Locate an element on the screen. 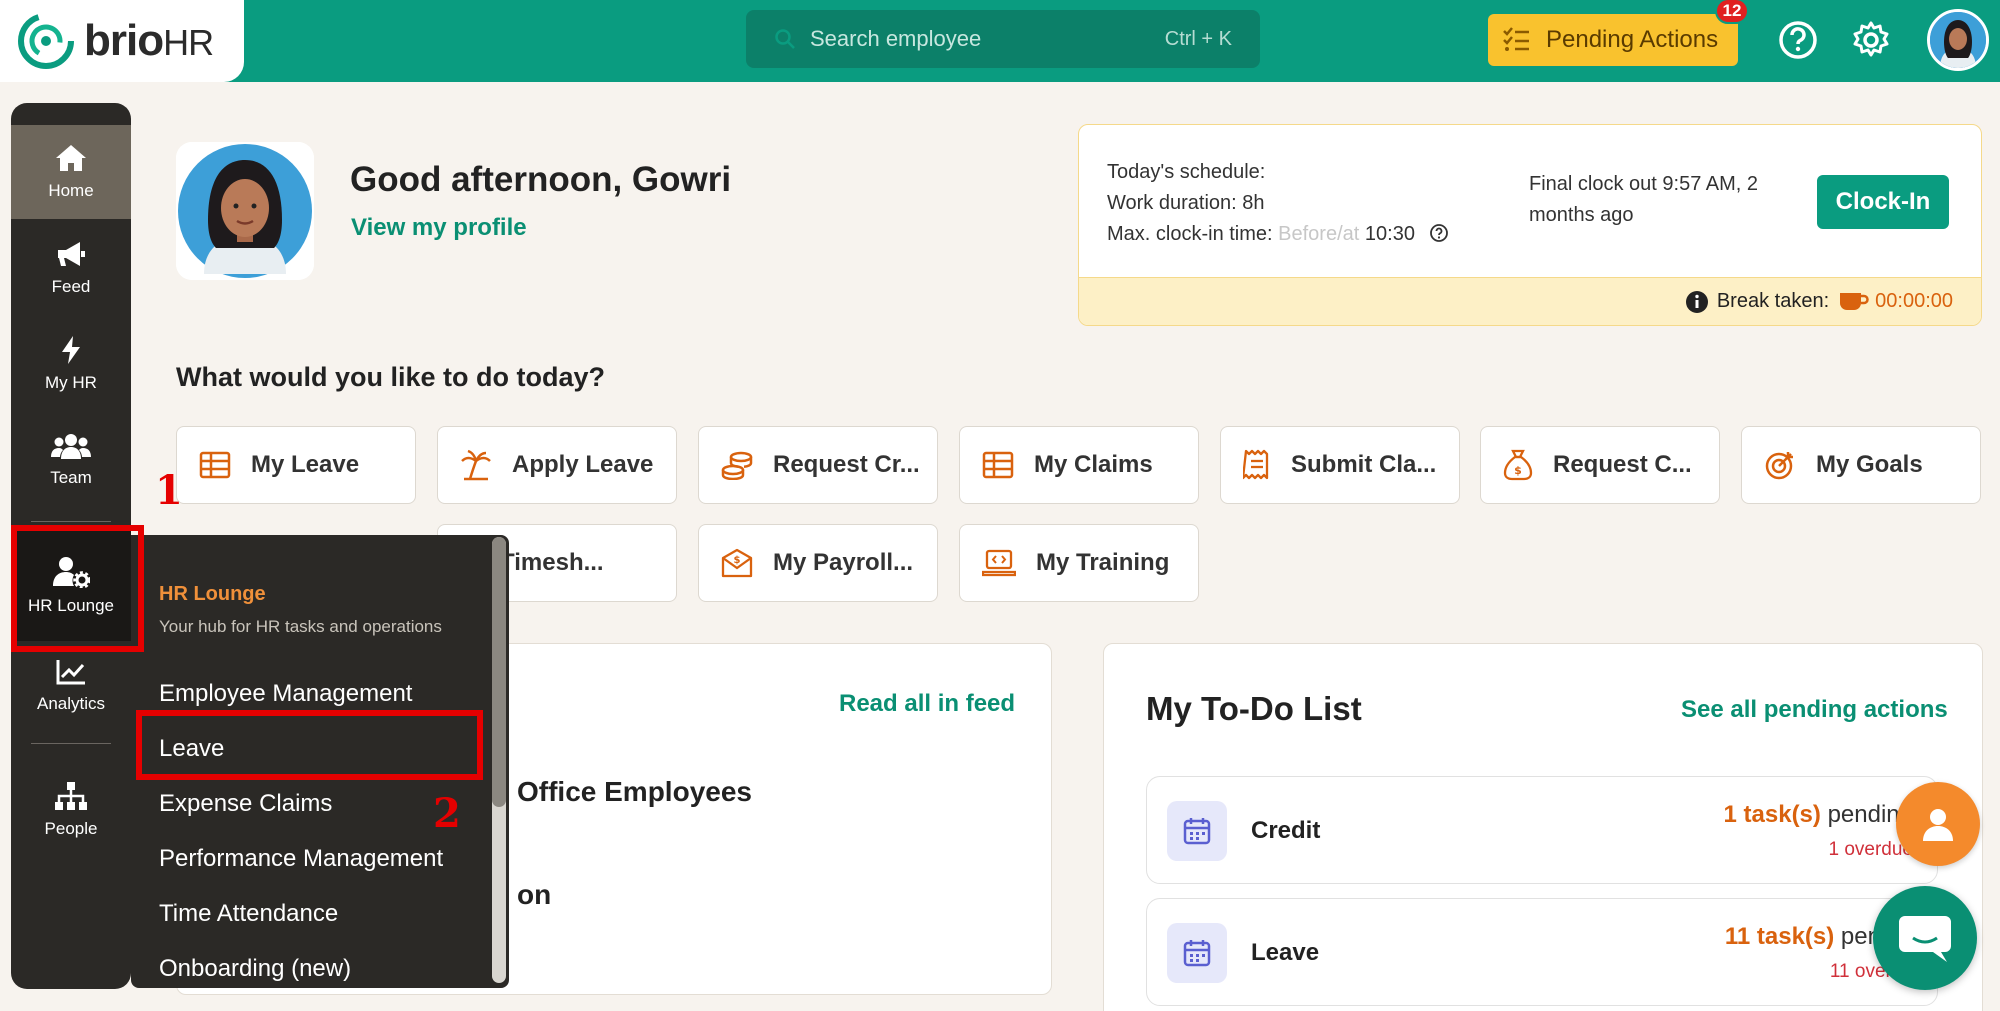 The height and width of the screenshot is (1011, 2000). quick-my-goals: My Goals is located at coordinates (1861, 465).